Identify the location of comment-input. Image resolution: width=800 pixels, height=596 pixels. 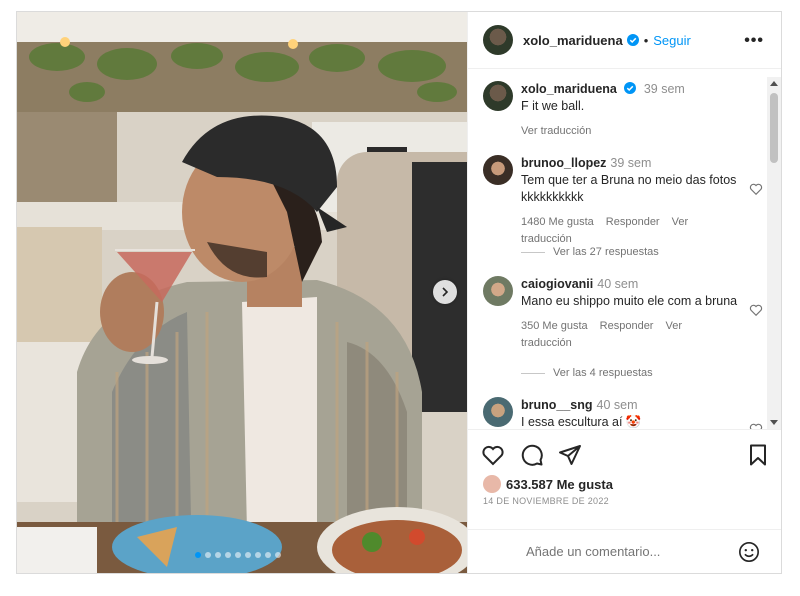
(626, 551).